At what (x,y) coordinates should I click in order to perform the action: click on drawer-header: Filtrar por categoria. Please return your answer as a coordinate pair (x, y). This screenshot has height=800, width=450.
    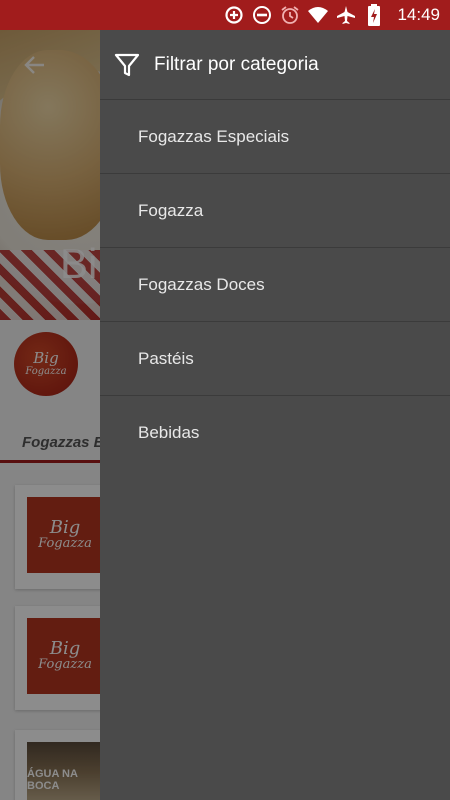
    Looking at the image, I should click on (275, 65).